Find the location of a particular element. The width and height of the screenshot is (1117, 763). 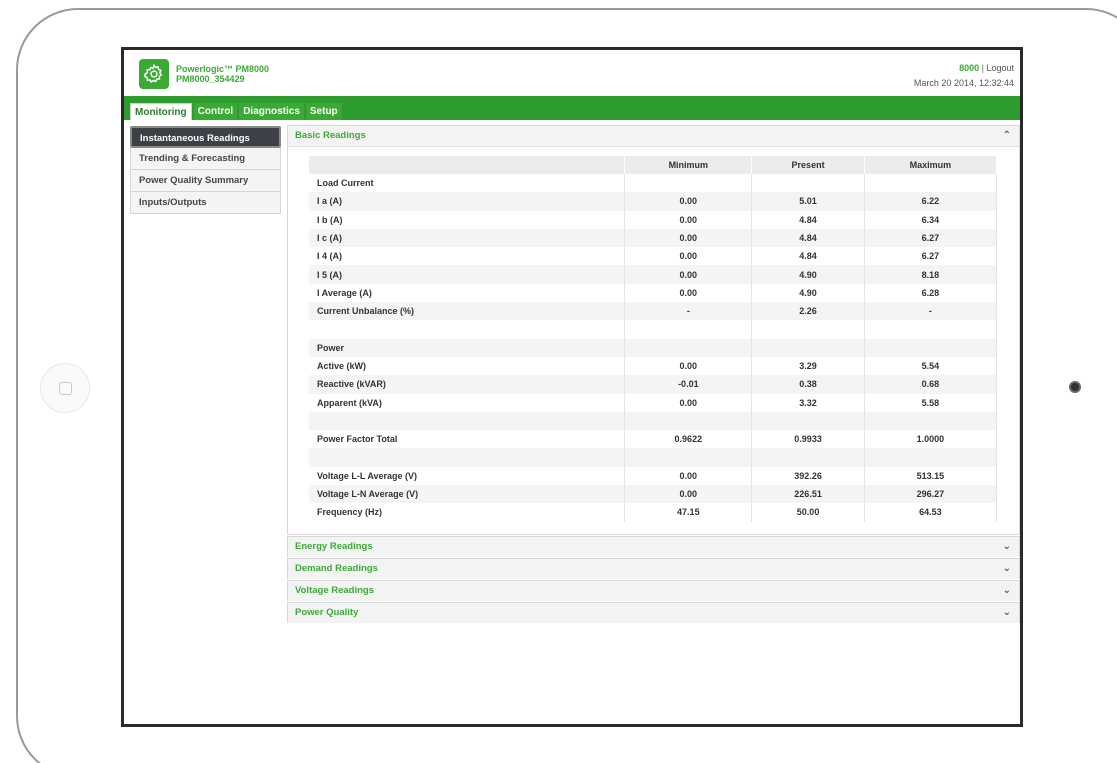

voltage-readings-header: Voltage Readings ⌄ is located at coordinates (653, 591).